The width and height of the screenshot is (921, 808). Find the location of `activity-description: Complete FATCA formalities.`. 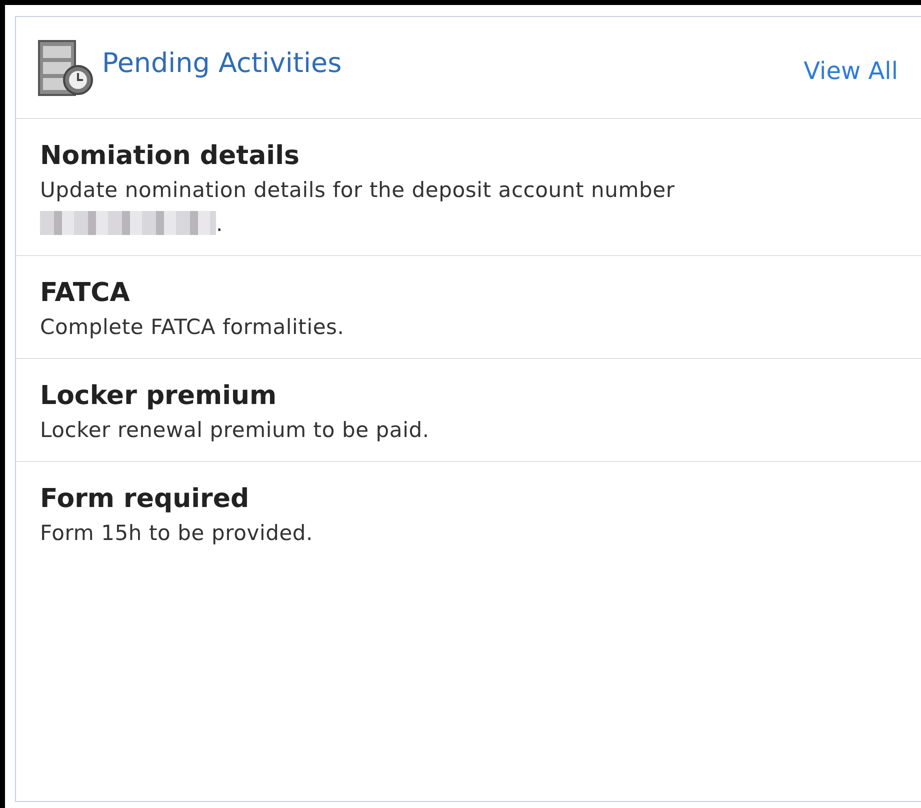

activity-description: Complete FATCA formalities. is located at coordinates (192, 327).